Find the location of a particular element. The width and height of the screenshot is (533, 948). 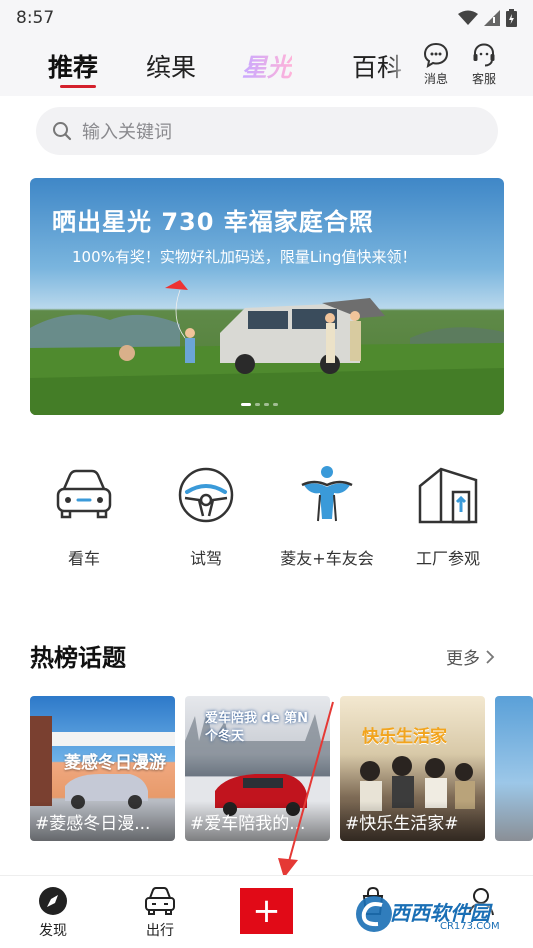

quick-link-test-drive: 试驾 is located at coordinates (206, 516).